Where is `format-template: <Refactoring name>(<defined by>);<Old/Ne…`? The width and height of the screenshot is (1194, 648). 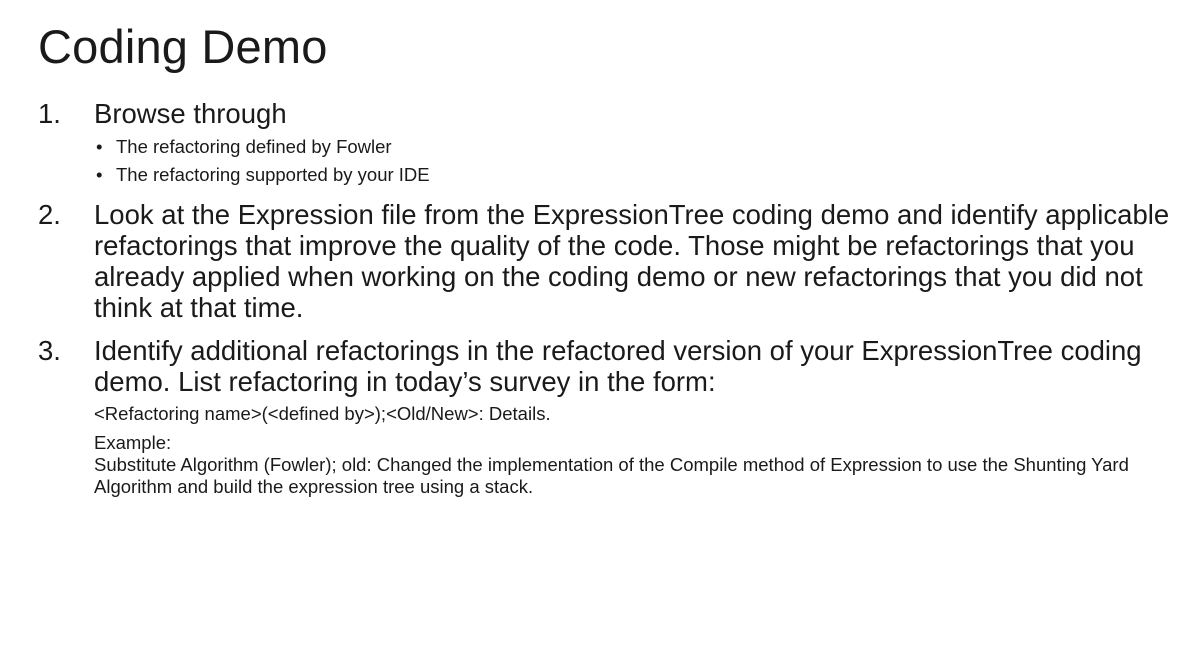 format-template: <Refactoring name>(<defined by>);<Old/Ne… is located at coordinates (322, 413).